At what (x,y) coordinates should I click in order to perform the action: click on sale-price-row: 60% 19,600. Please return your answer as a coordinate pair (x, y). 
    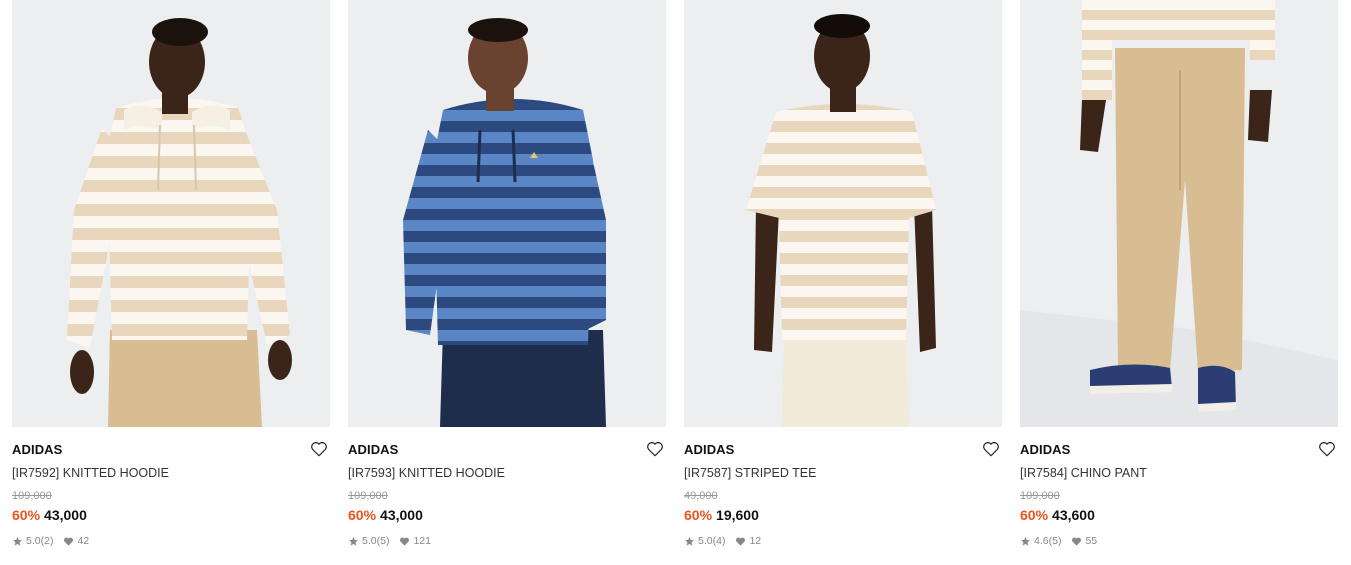
    Looking at the image, I should click on (721, 515).